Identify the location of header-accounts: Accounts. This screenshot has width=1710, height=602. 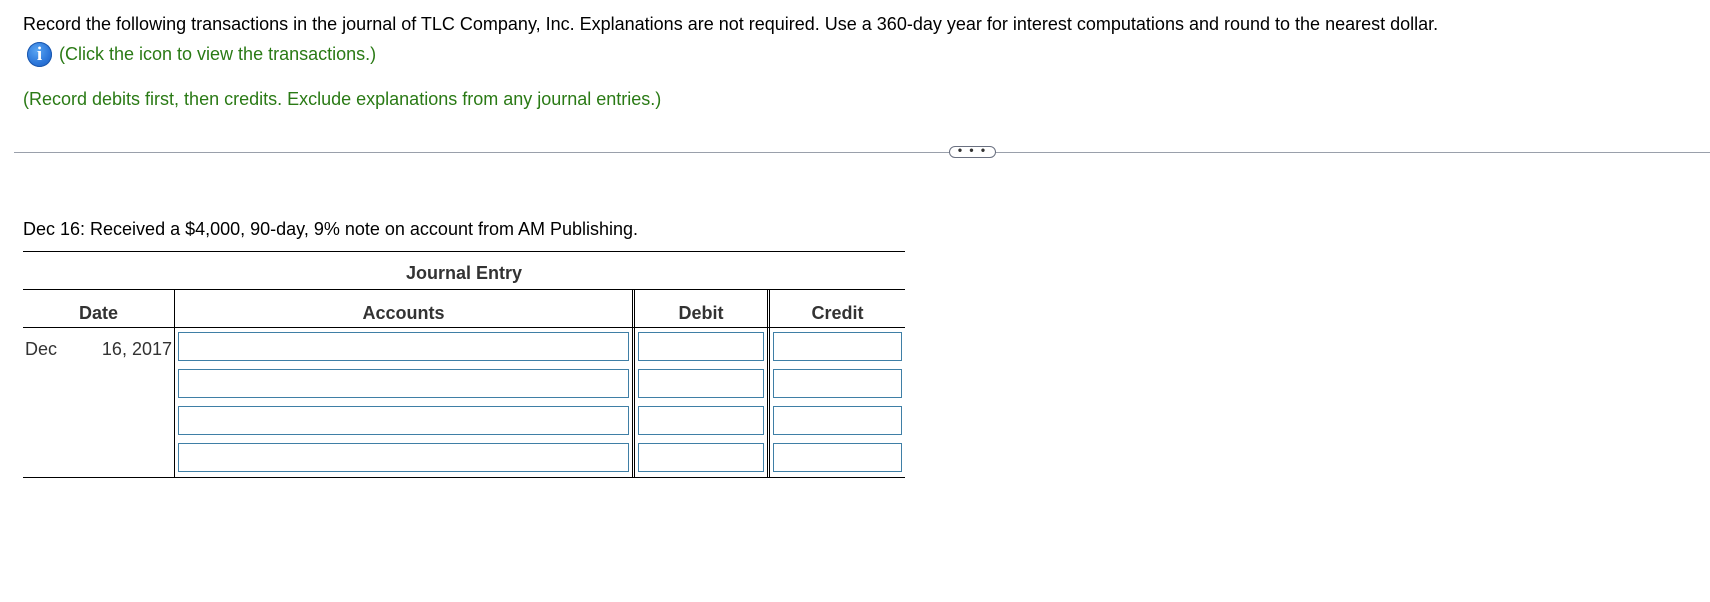
(403, 308).